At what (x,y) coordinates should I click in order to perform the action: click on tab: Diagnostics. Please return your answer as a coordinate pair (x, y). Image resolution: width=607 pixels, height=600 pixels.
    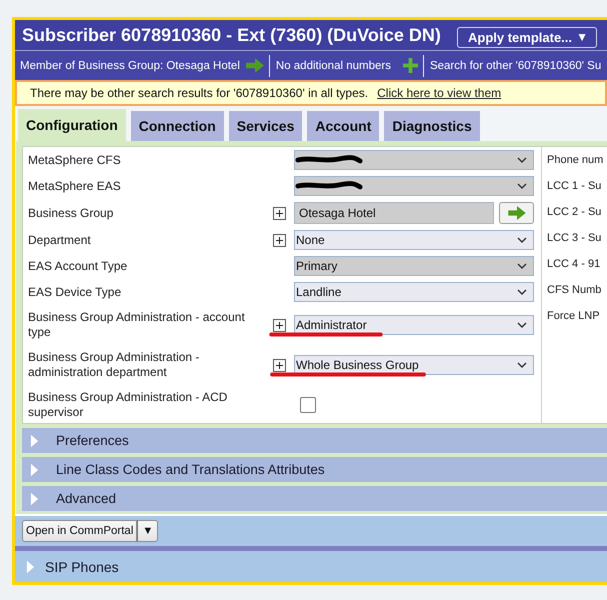
    Looking at the image, I should click on (432, 126).